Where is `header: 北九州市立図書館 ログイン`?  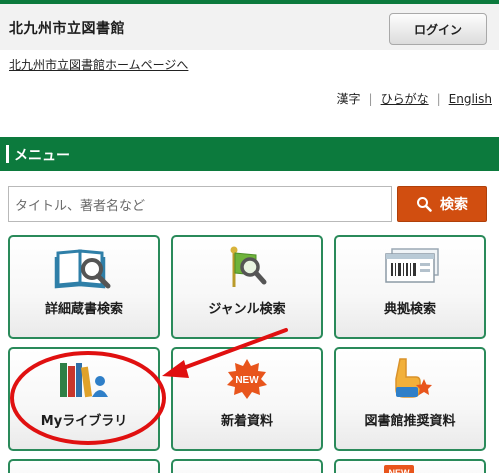
header: 北九州市立図書館 ログイン is located at coordinates (249, 27).